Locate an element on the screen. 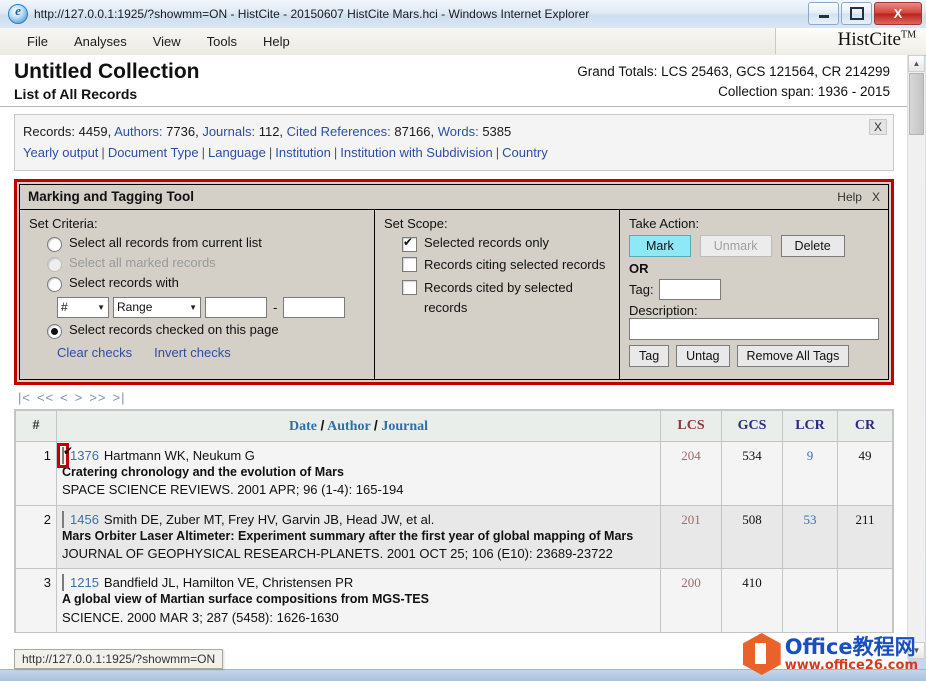  journals-label: Journals: is located at coordinates (228, 131).